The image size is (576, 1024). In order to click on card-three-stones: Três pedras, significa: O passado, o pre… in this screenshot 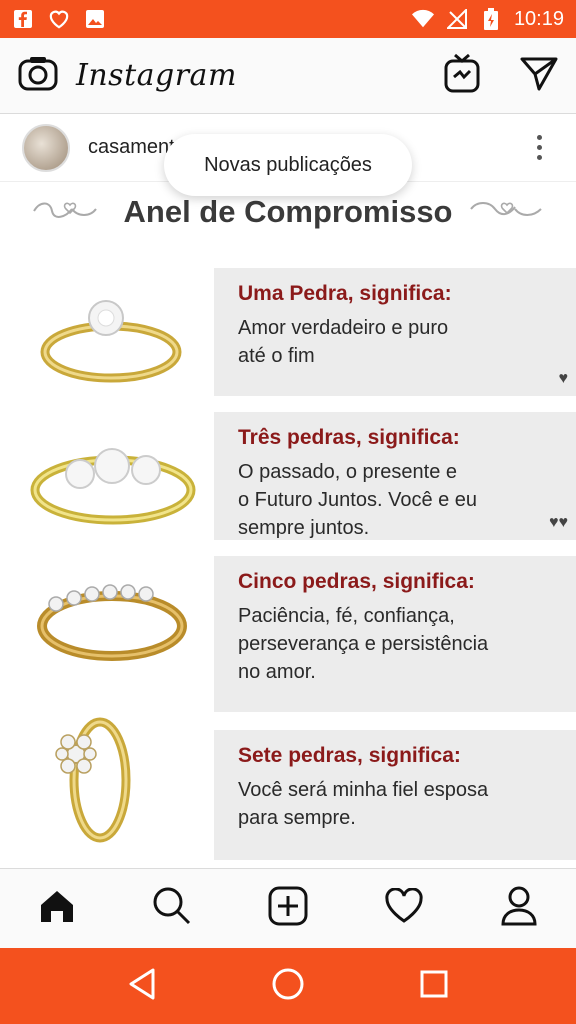, I will do `click(395, 476)`.